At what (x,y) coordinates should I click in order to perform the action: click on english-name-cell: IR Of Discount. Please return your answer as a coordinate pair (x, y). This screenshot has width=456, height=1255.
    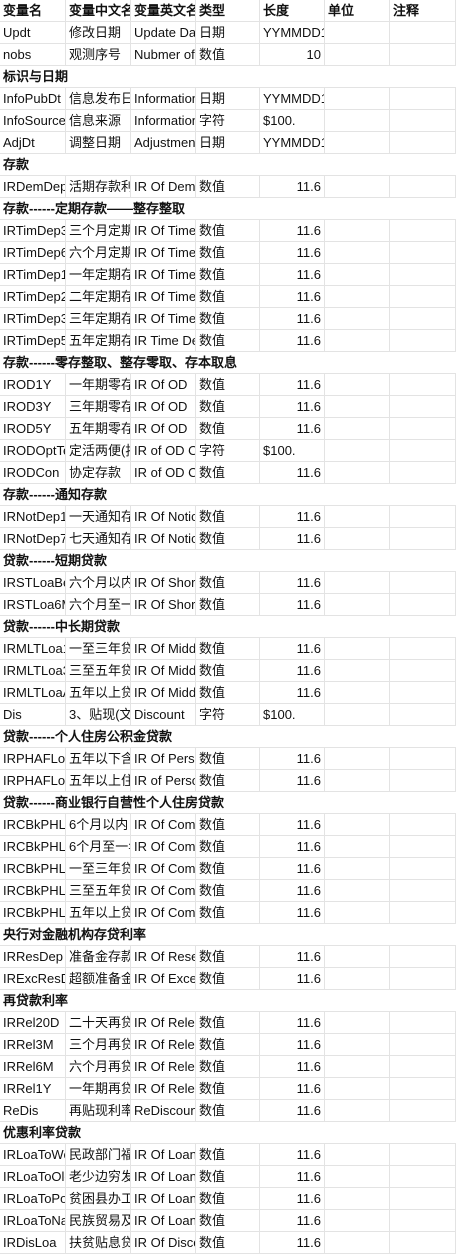
    Looking at the image, I should click on (163, 1243).